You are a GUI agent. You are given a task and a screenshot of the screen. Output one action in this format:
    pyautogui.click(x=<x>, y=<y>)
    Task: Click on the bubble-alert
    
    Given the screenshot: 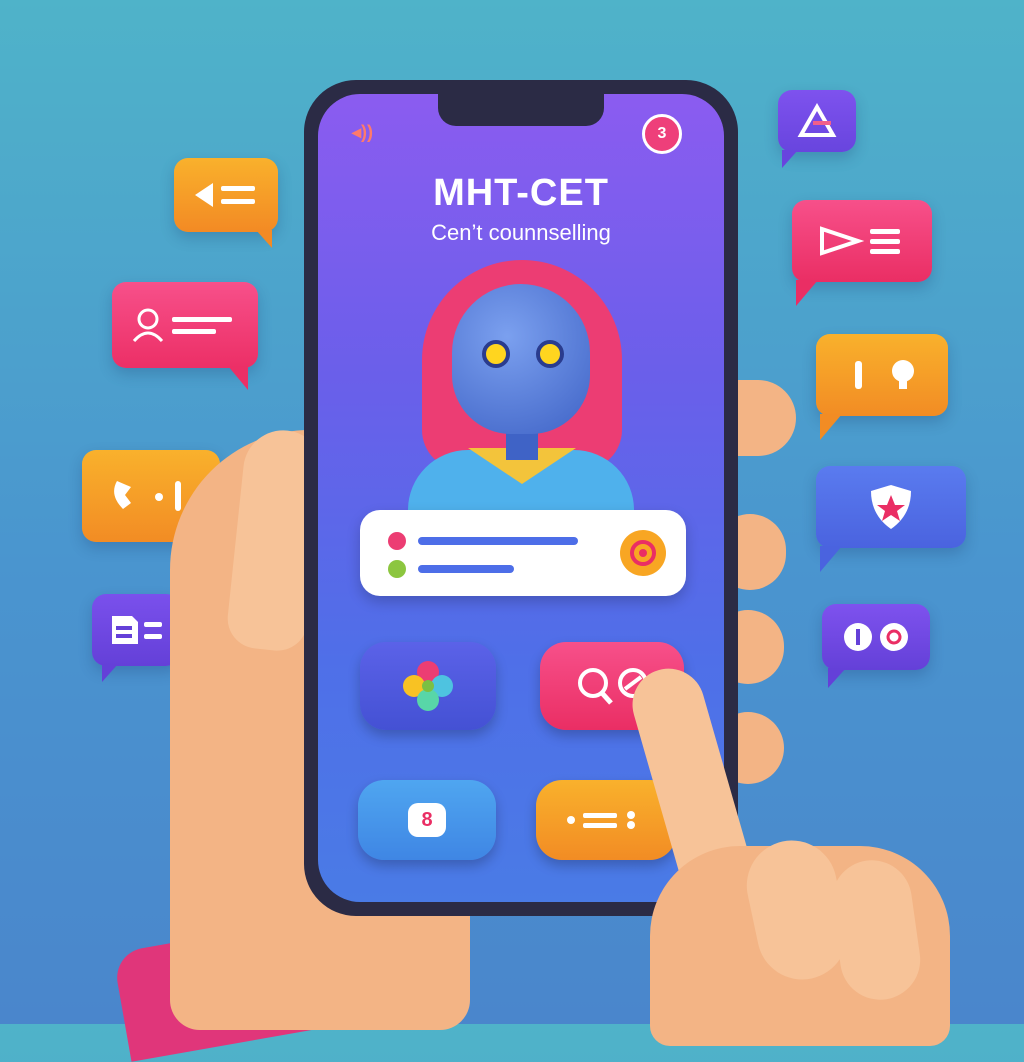 What is the action you would take?
    pyautogui.click(x=817, y=129)
    